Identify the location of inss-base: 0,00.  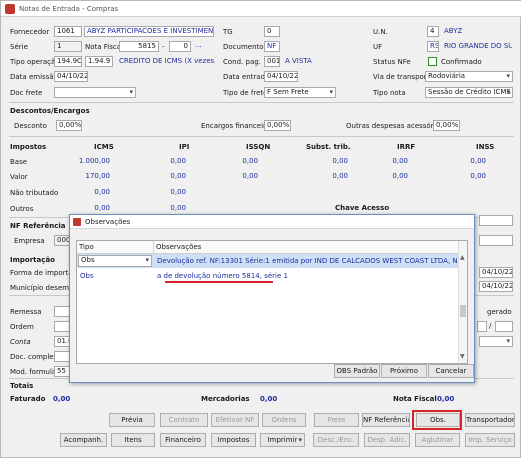
(469, 161).